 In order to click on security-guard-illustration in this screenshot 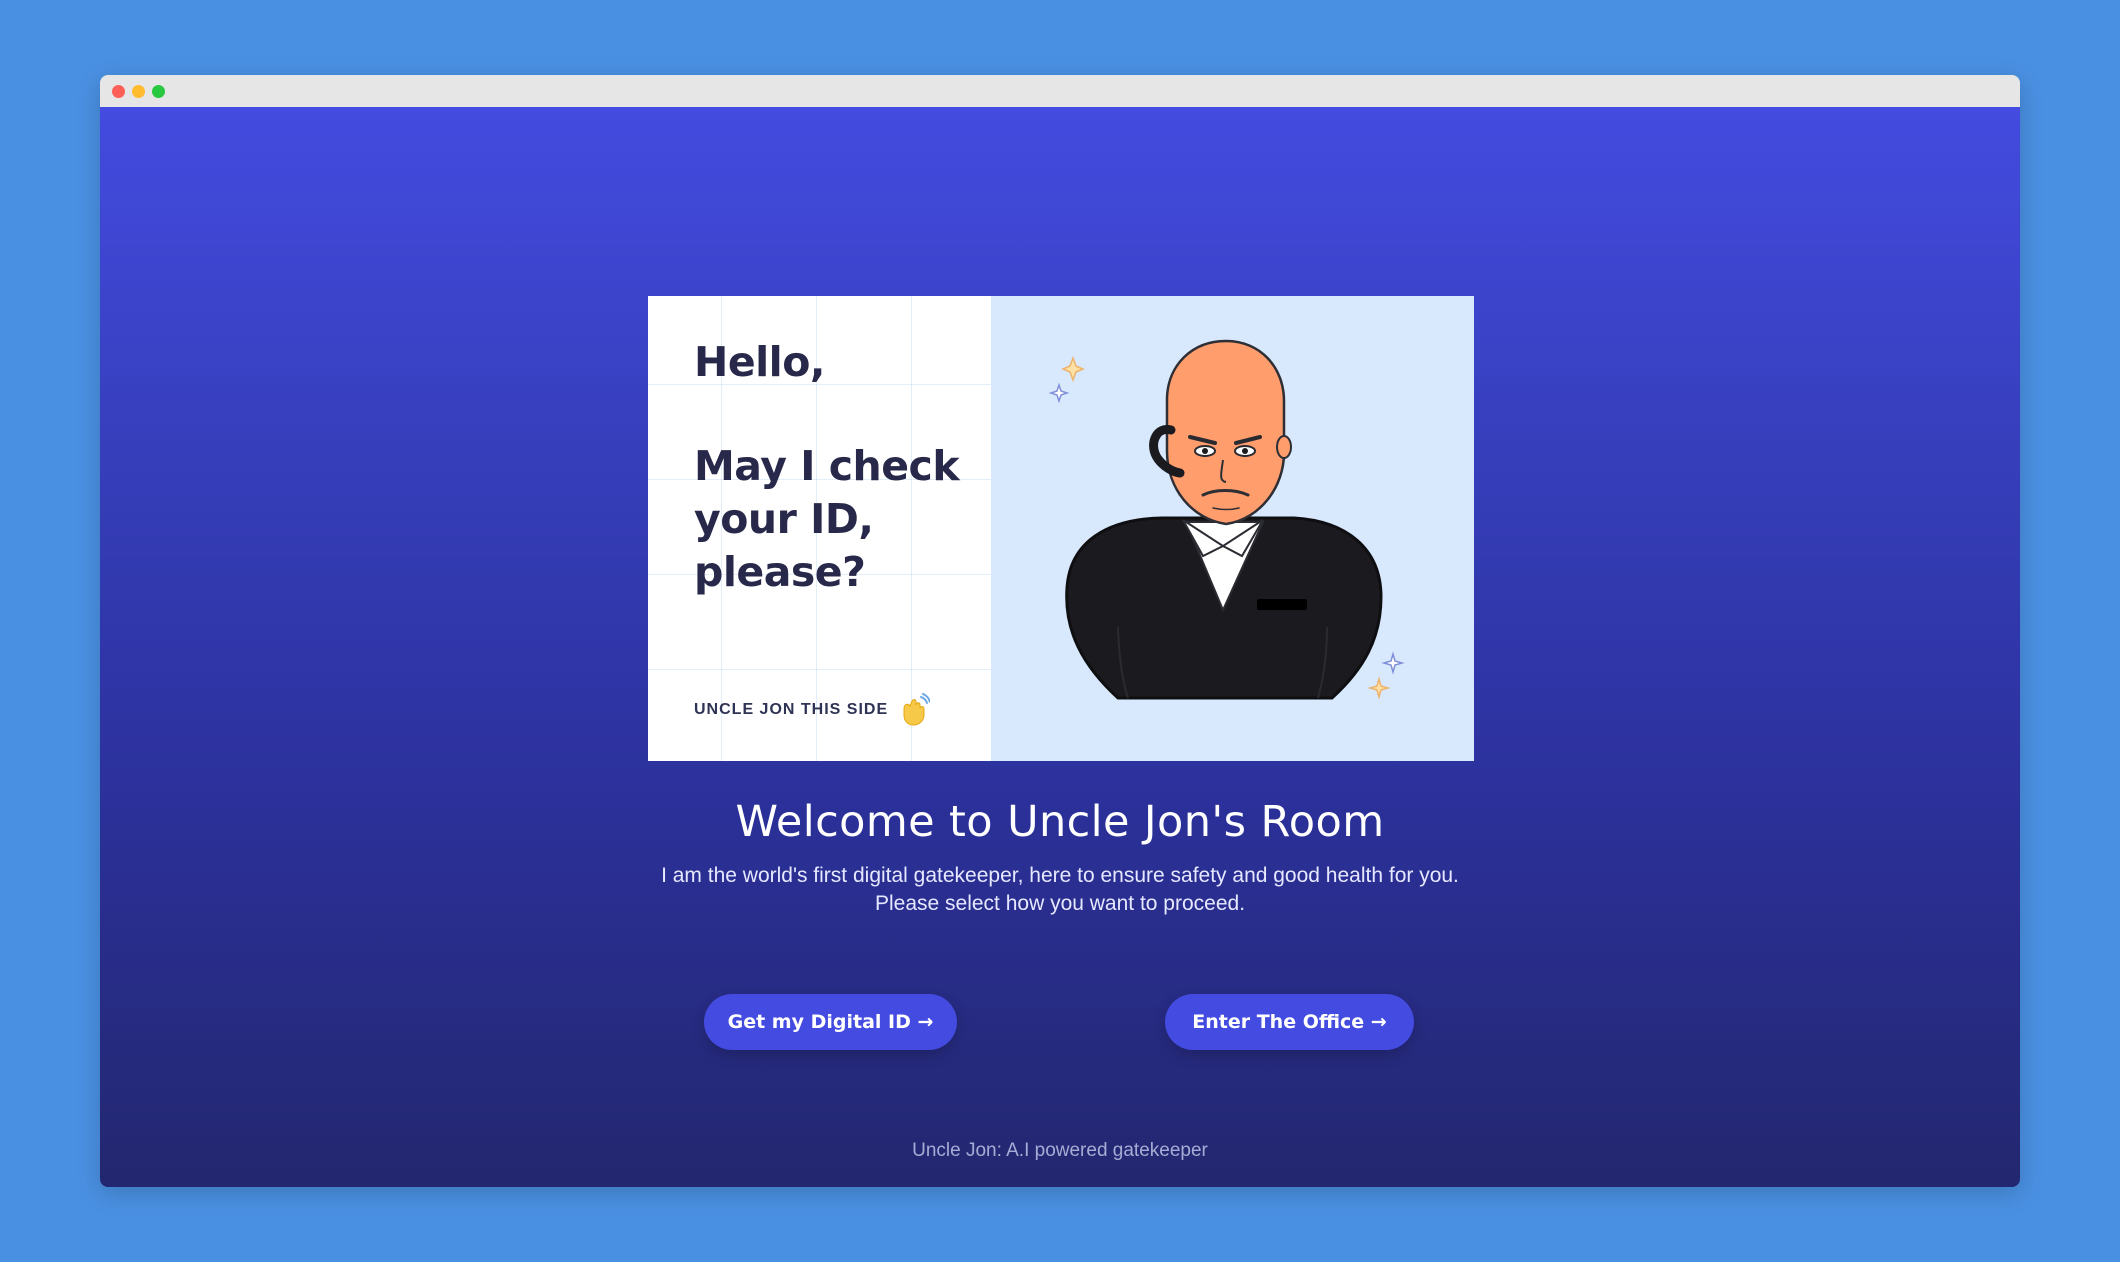, I will do `click(1226, 519)`.